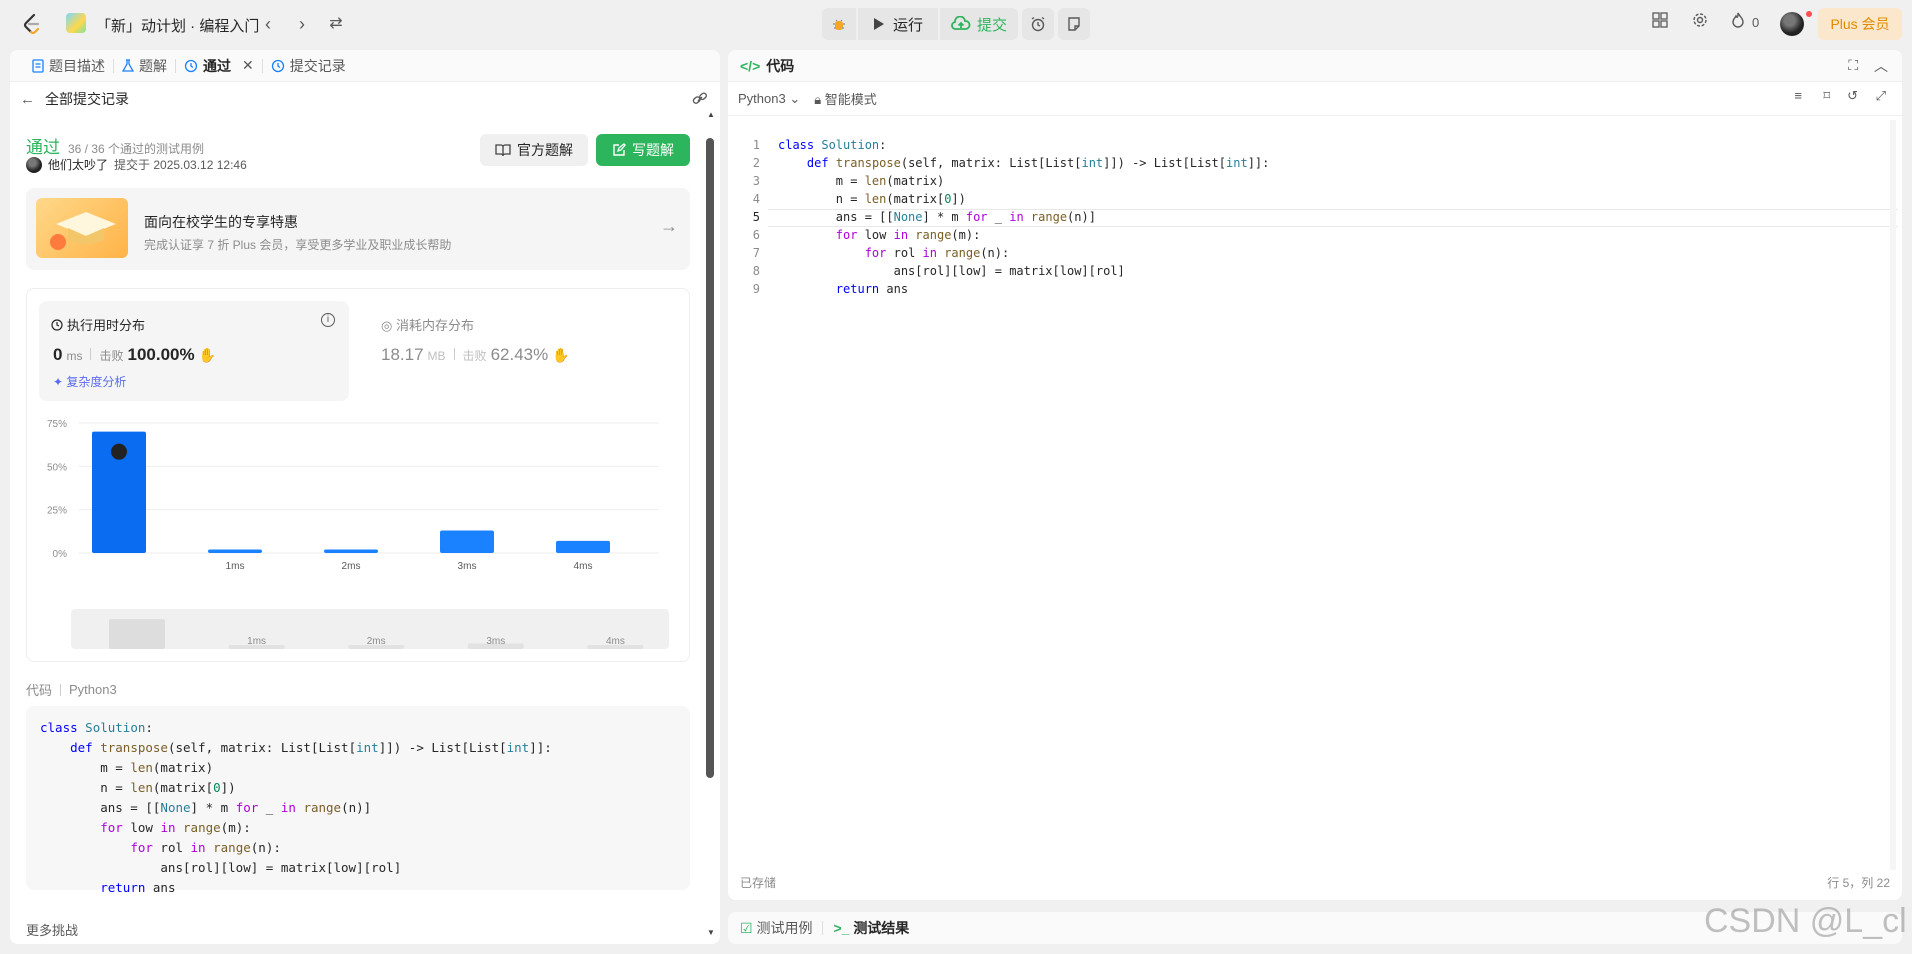 This screenshot has width=1912, height=954. What do you see at coordinates (643, 150) in the screenshot?
I see `write-solution-button: 写题解` at bounding box center [643, 150].